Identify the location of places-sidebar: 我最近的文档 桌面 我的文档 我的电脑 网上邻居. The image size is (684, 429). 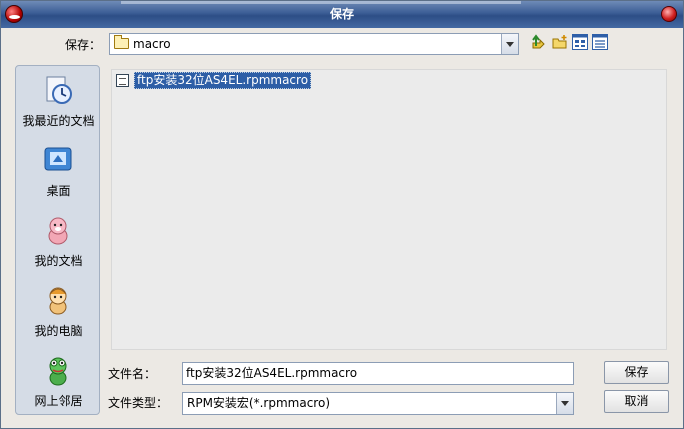
(57, 240).